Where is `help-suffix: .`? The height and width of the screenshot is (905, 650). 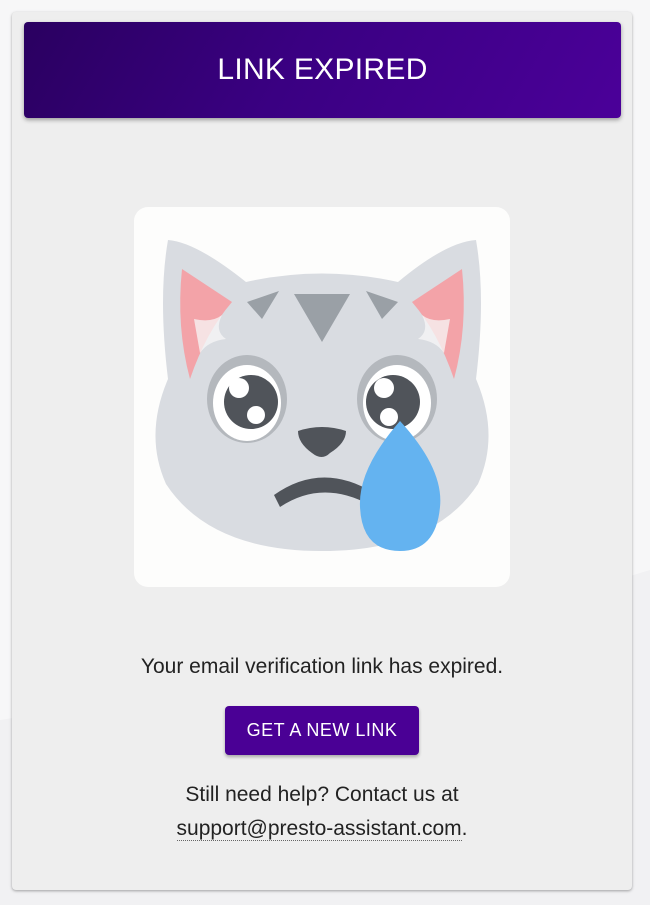
help-suffix: . is located at coordinates (464, 828).